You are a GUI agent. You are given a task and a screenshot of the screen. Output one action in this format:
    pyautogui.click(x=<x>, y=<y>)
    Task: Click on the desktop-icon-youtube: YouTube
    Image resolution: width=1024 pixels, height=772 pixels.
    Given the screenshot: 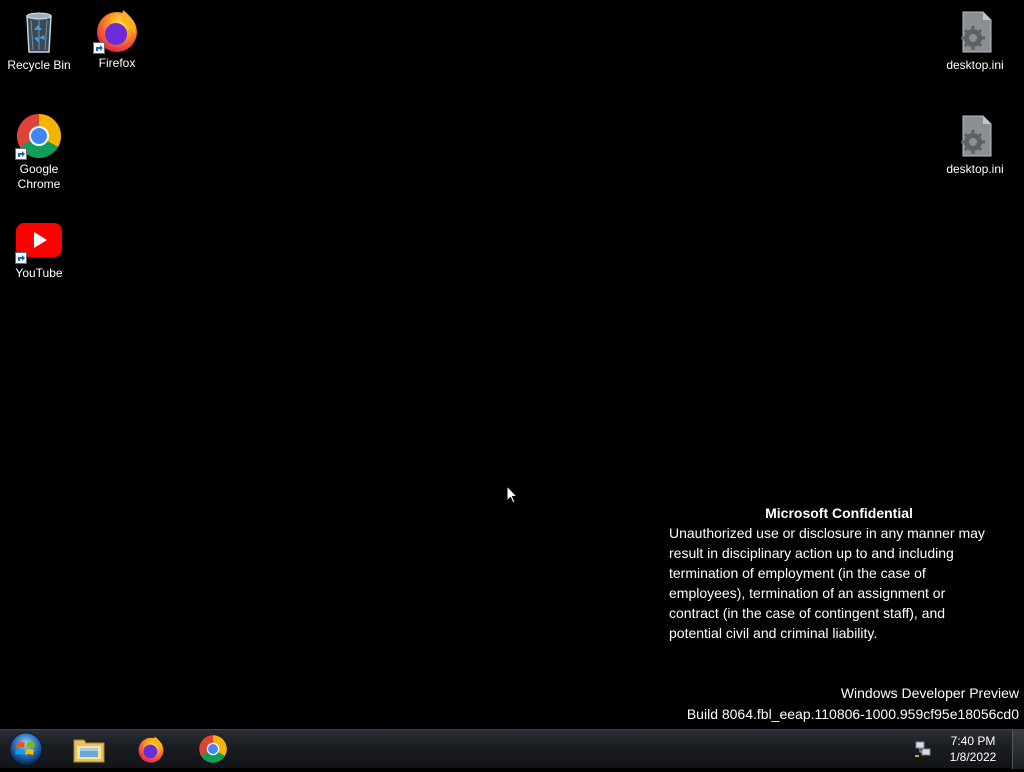 What is the action you would take?
    pyautogui.click(x=39, y=248)
    